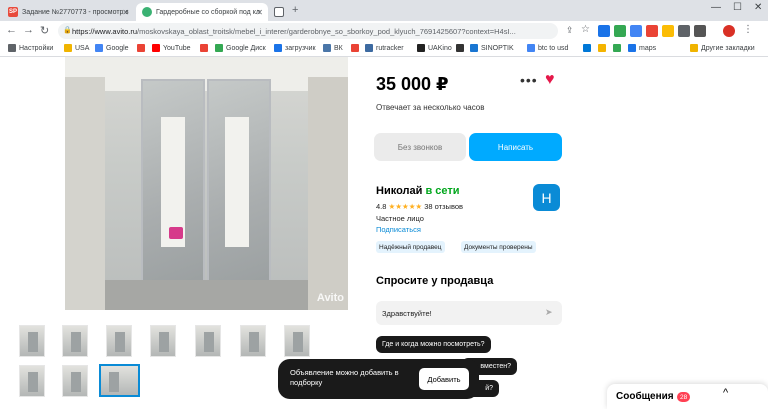 The image size is (768, 409). What do you see at coordinates (550, 80) in the screenshot?
I see `favorite-heart-icon: ♥` at bounding box center [550, 80].